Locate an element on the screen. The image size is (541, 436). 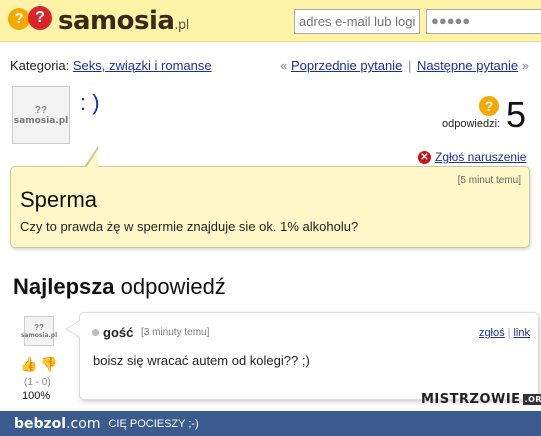
category-line: Kategoria: Seks, związki i romanse is located at coordinates (111, 65).